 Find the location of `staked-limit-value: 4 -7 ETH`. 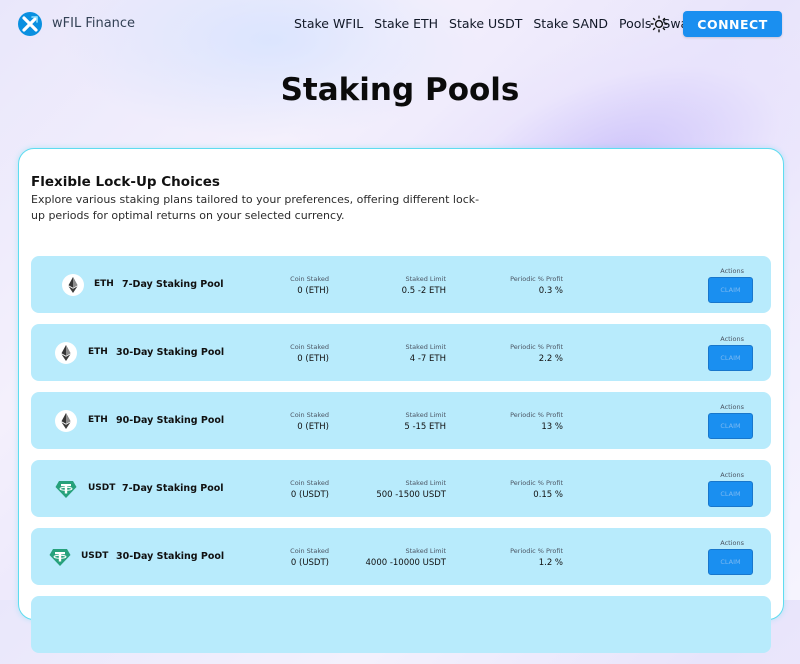

staked-limit-value: 4 -7 ETH is located at coordinates (427, 359).